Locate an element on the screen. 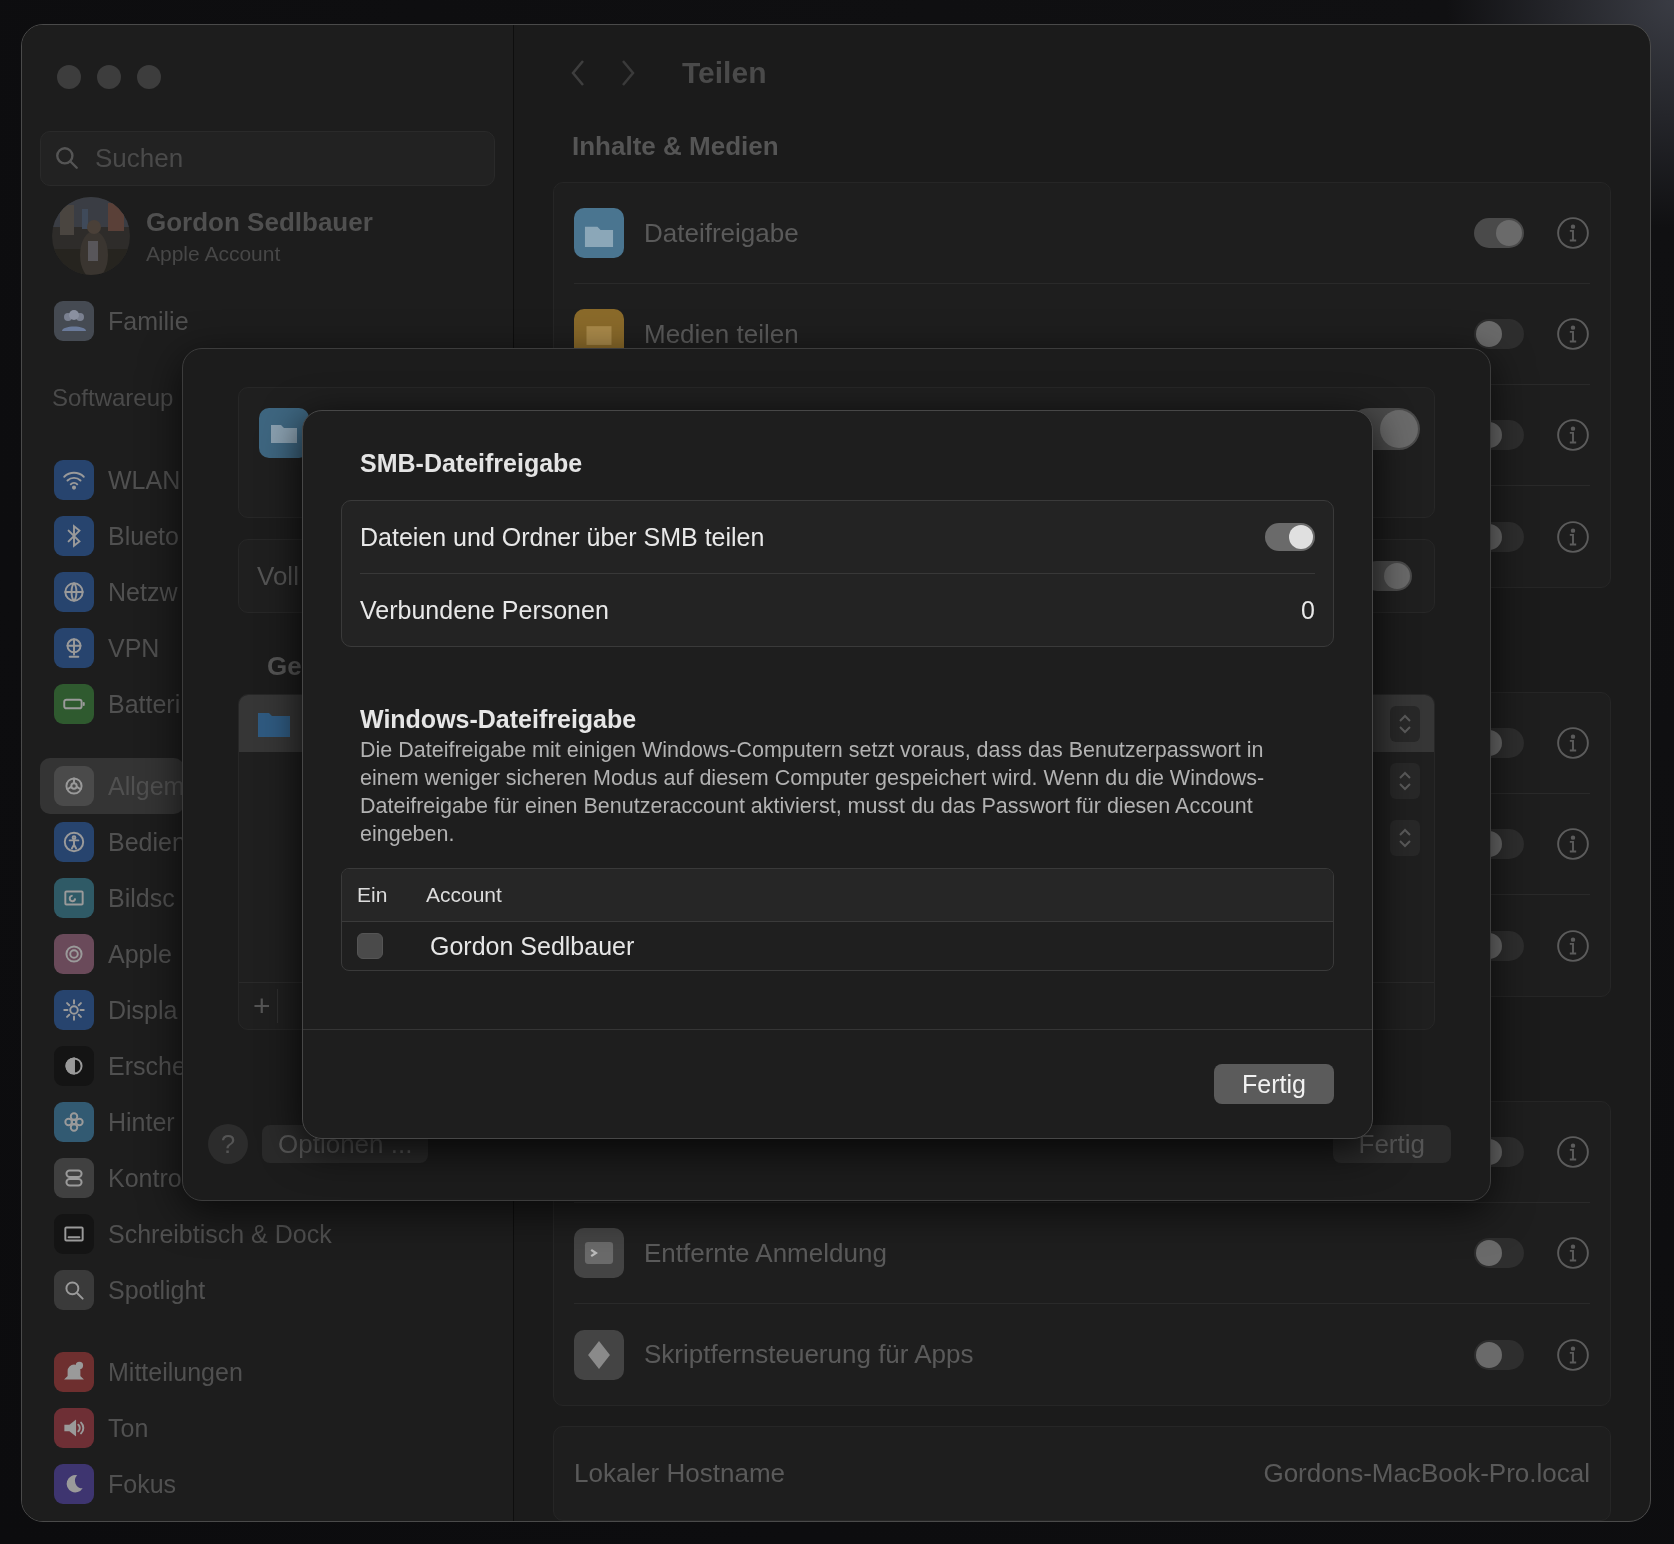 This screenshot has width=1674, height=1544. description-text: Die Dateifreigabe mit einigen Windows-Computern setzt voraus, dass das Benutzerpasswort in einem weniger sicheren Modus auf diesem Computer gespeichert wird. Wenn du die Windows-Dateifreigabe für einen Benutzeraccount aktivierst, musst du das Passwort für diesen Account eingeben. is located at coordinates (812, 792).